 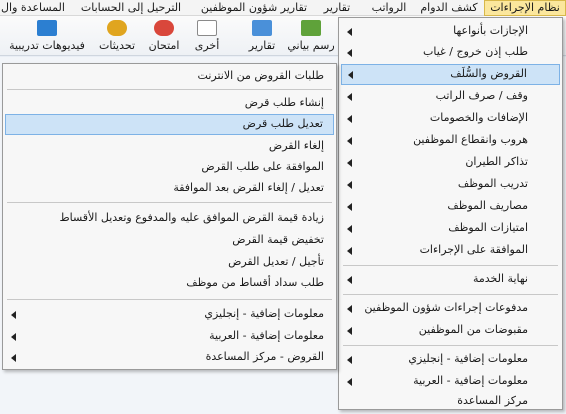 I want to click on menu-item-online-loan-requests: طلبات القروض من الانترنت, so click(x=169, y=76).